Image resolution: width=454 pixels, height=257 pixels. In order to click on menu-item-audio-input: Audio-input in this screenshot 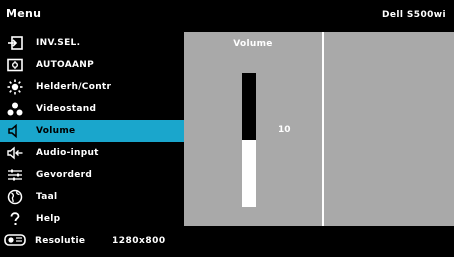, I will do `click(92, 153)`.